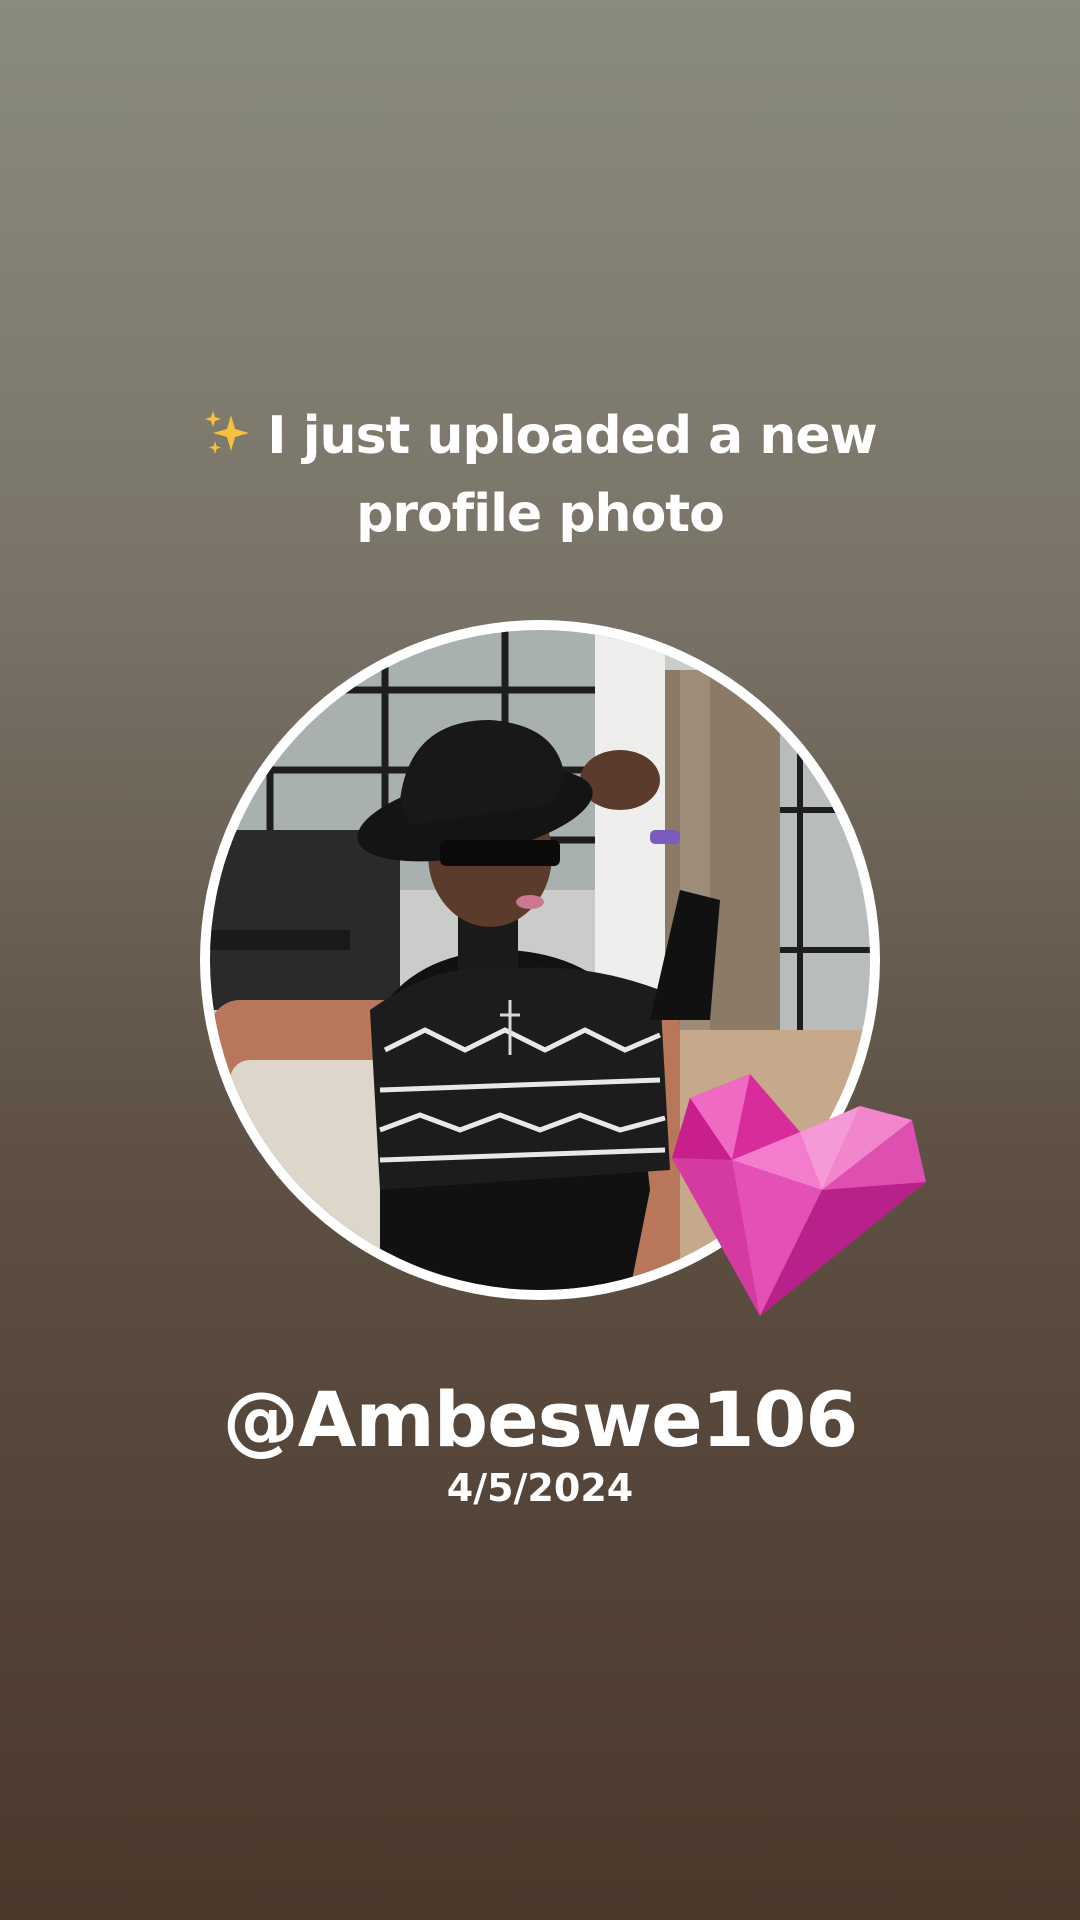 The image size is (1080, 1920). I want to click on headline-line-2: profile photo, so click(540, 514).